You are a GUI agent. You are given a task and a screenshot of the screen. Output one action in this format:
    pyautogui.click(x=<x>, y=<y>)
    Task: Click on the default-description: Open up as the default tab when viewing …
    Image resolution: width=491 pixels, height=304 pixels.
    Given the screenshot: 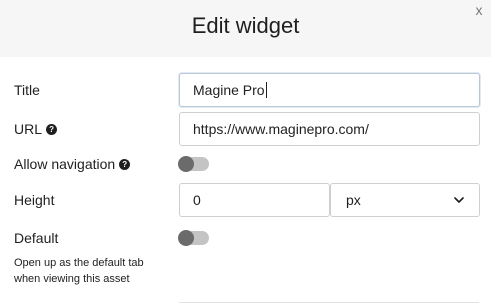 What is the action you would take?
    pyautogui.click(x=79, y=271)
    